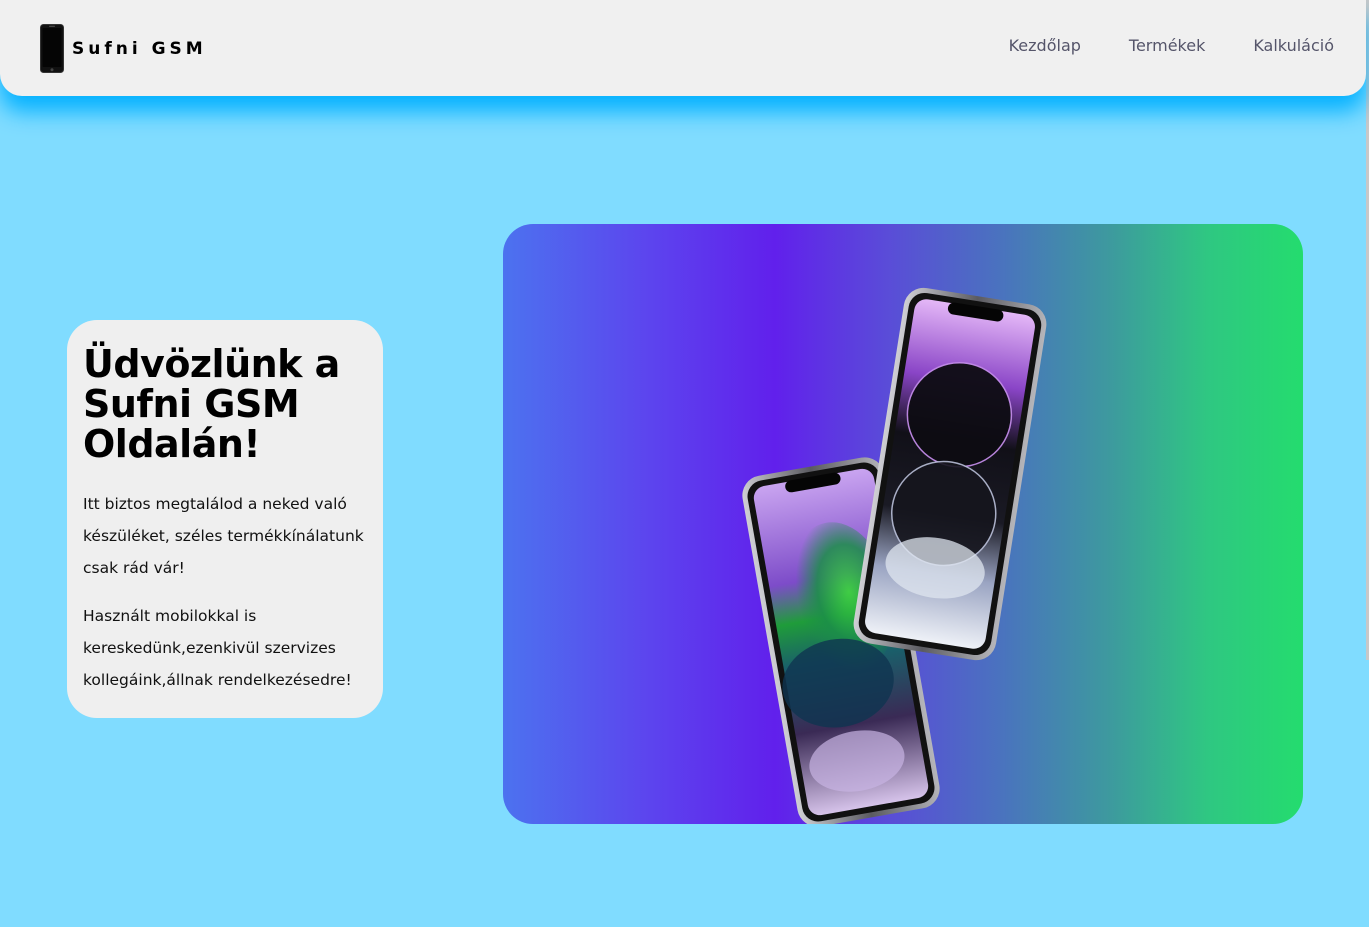 The image size is (1369, 927). Describe the element at coordinates (1045, 45) in the screenshot. I see `nav-link-home: Kezdőlap` at that location.